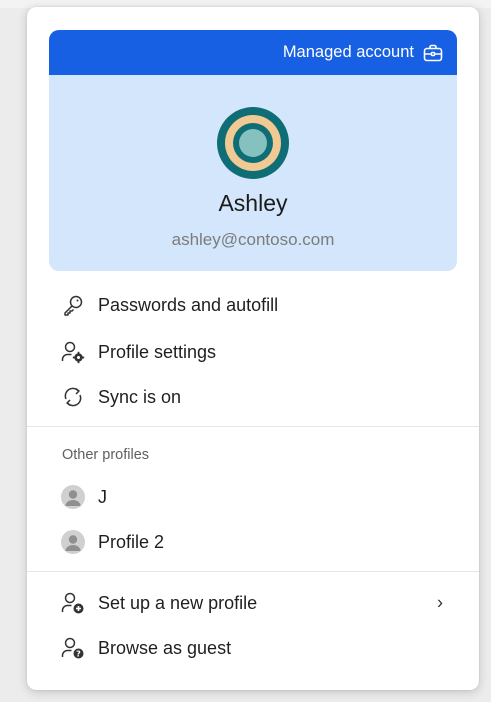 This screenshot has width=491, height=702. I want to click on person-gear-icon, so click(73, 352).